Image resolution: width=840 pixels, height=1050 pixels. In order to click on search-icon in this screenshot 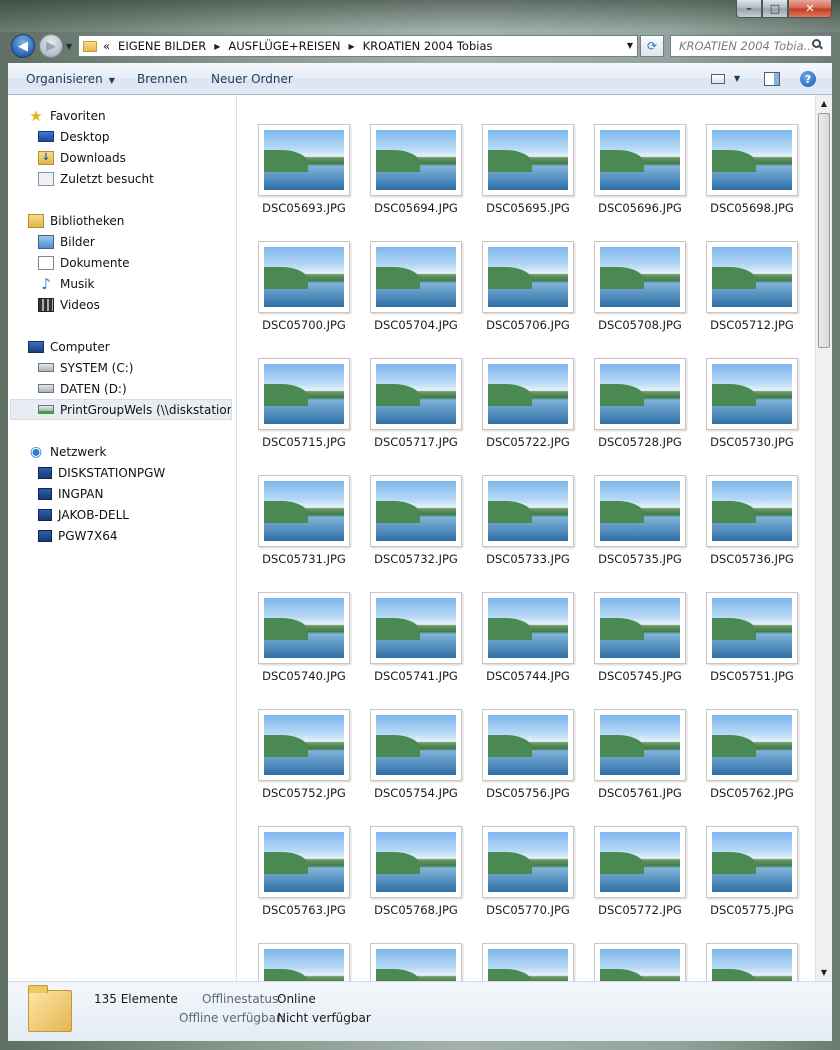, I will do `click(816, 43)`.